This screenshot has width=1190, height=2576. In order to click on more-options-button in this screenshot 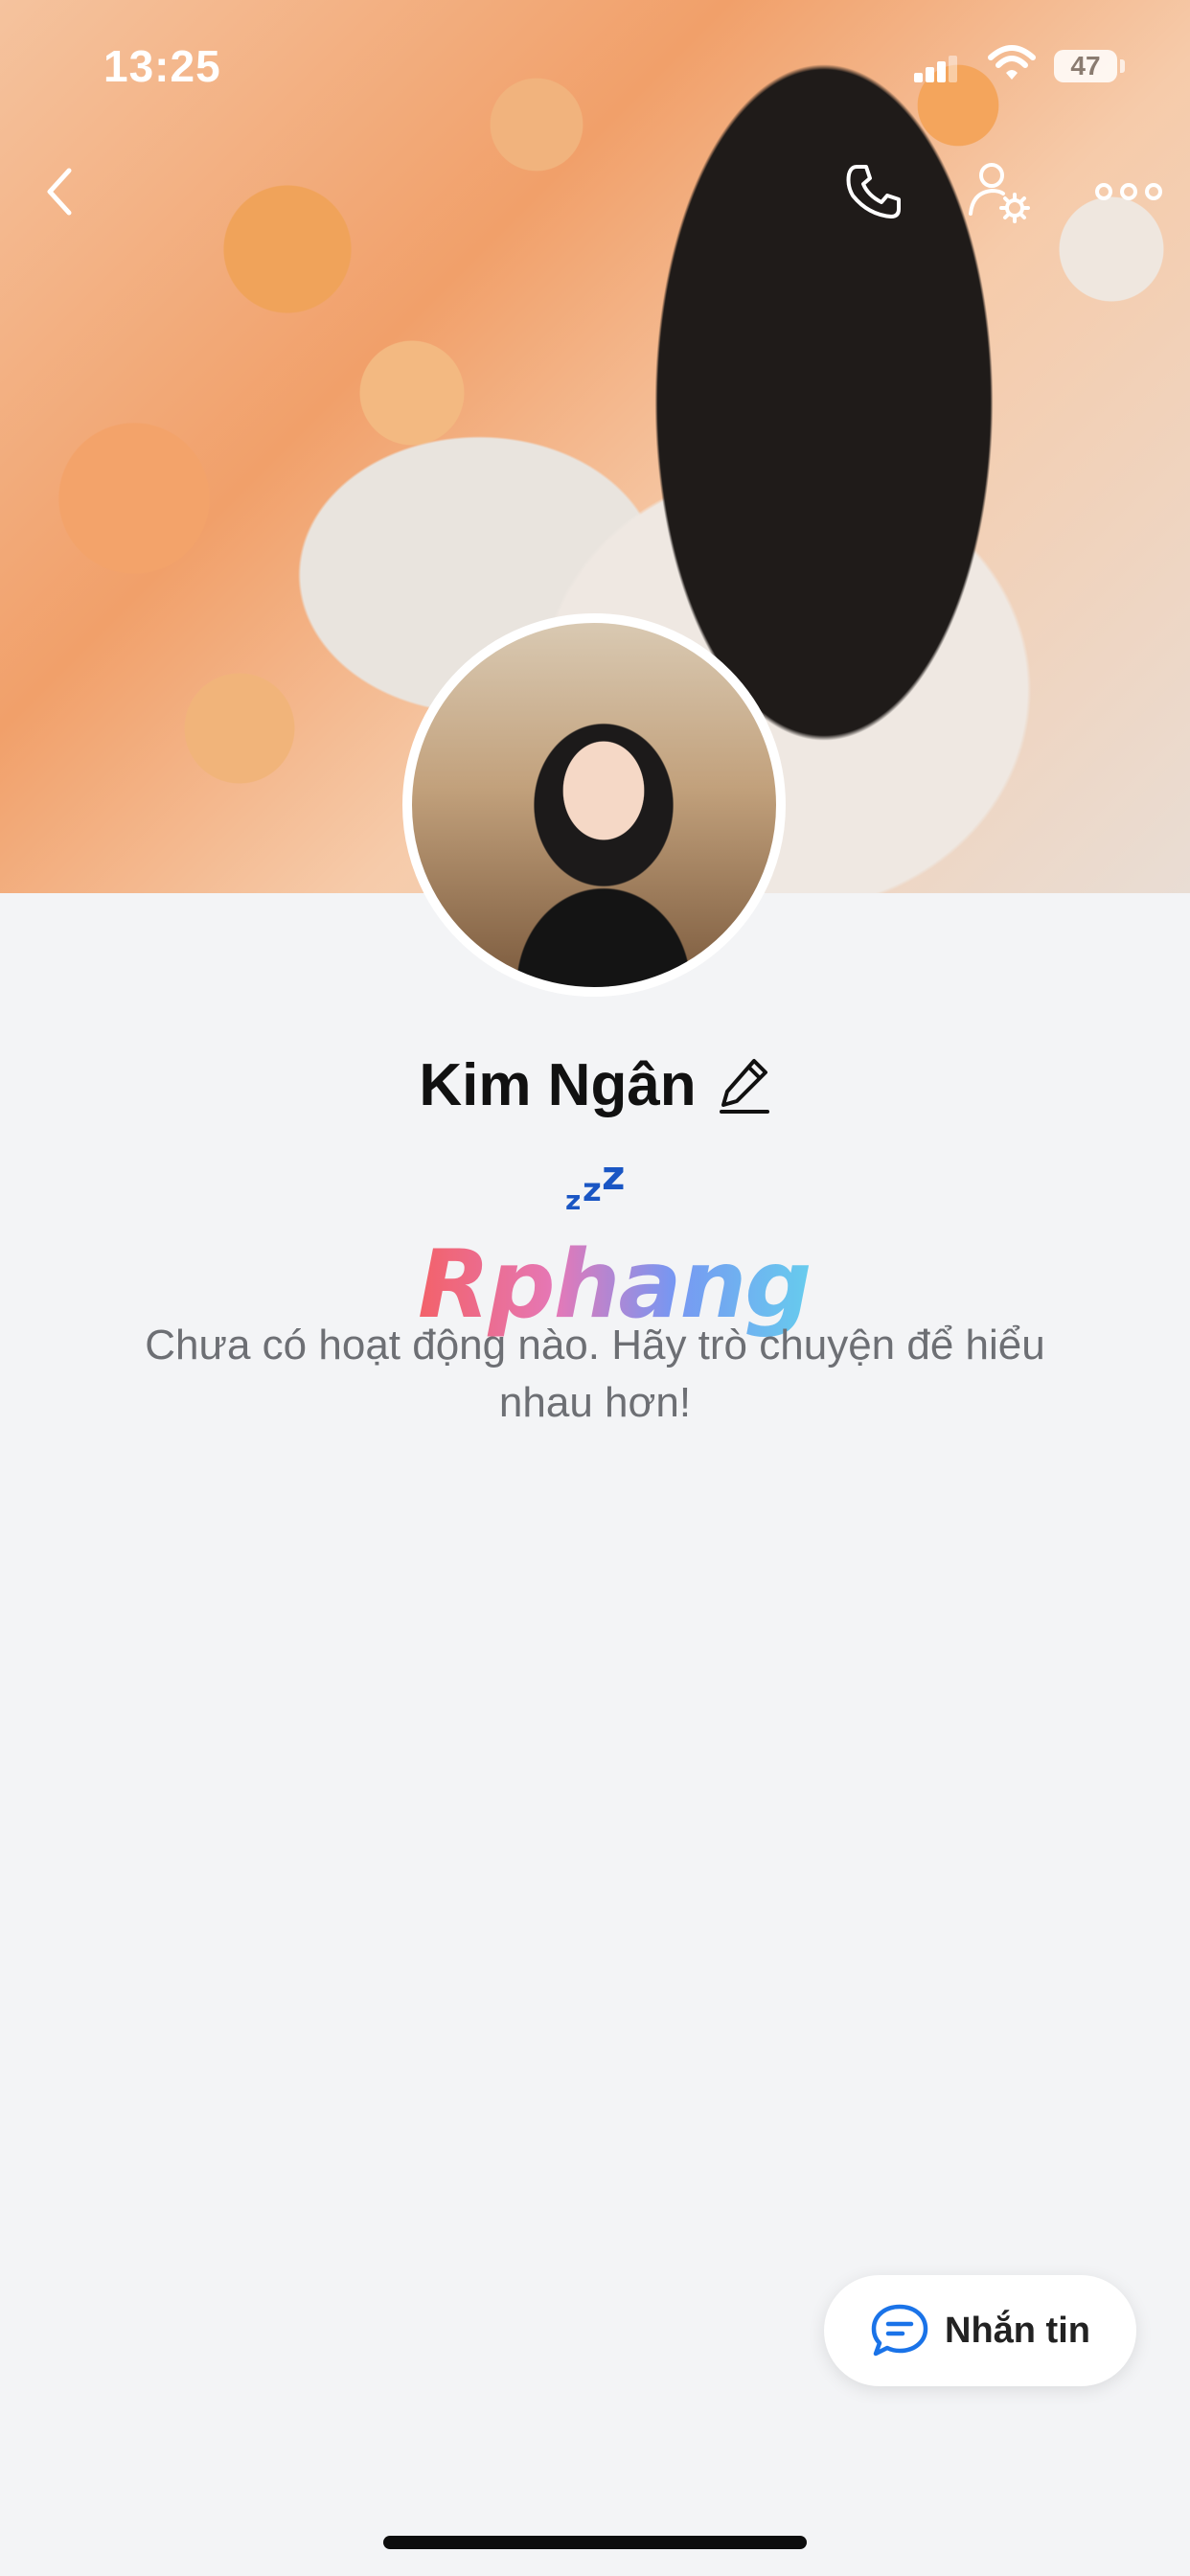, I will do `click(1129, 191)`.